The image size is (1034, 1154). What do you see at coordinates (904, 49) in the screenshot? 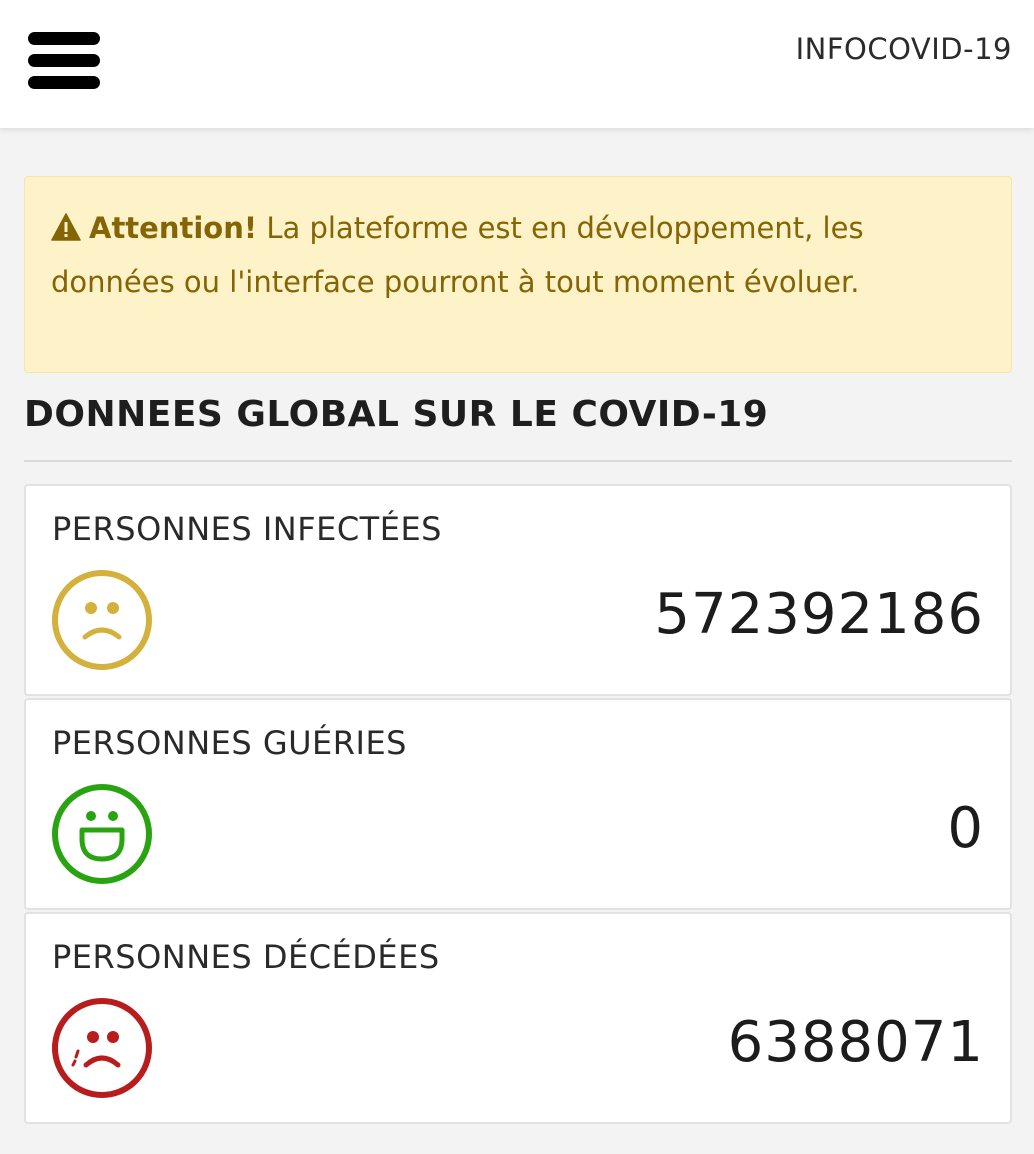
I see `brand-title: INFOCOVID-19` at bounding box center [904, 49].